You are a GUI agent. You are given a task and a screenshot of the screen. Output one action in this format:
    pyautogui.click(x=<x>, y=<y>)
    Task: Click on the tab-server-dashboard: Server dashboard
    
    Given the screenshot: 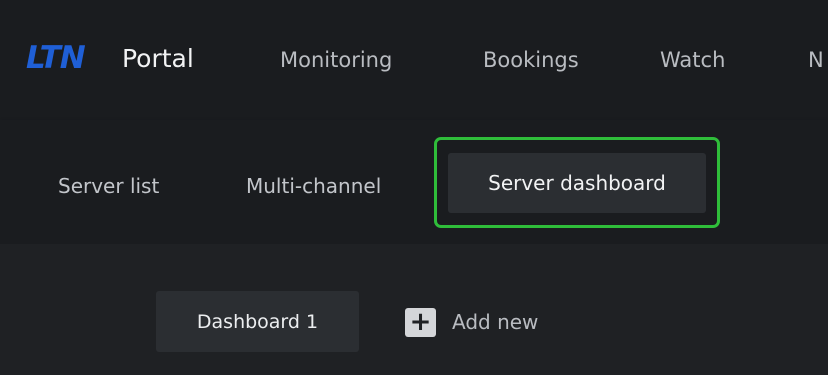 What is the action you would take?
    pyautogui.click(x=577, y=183)
    